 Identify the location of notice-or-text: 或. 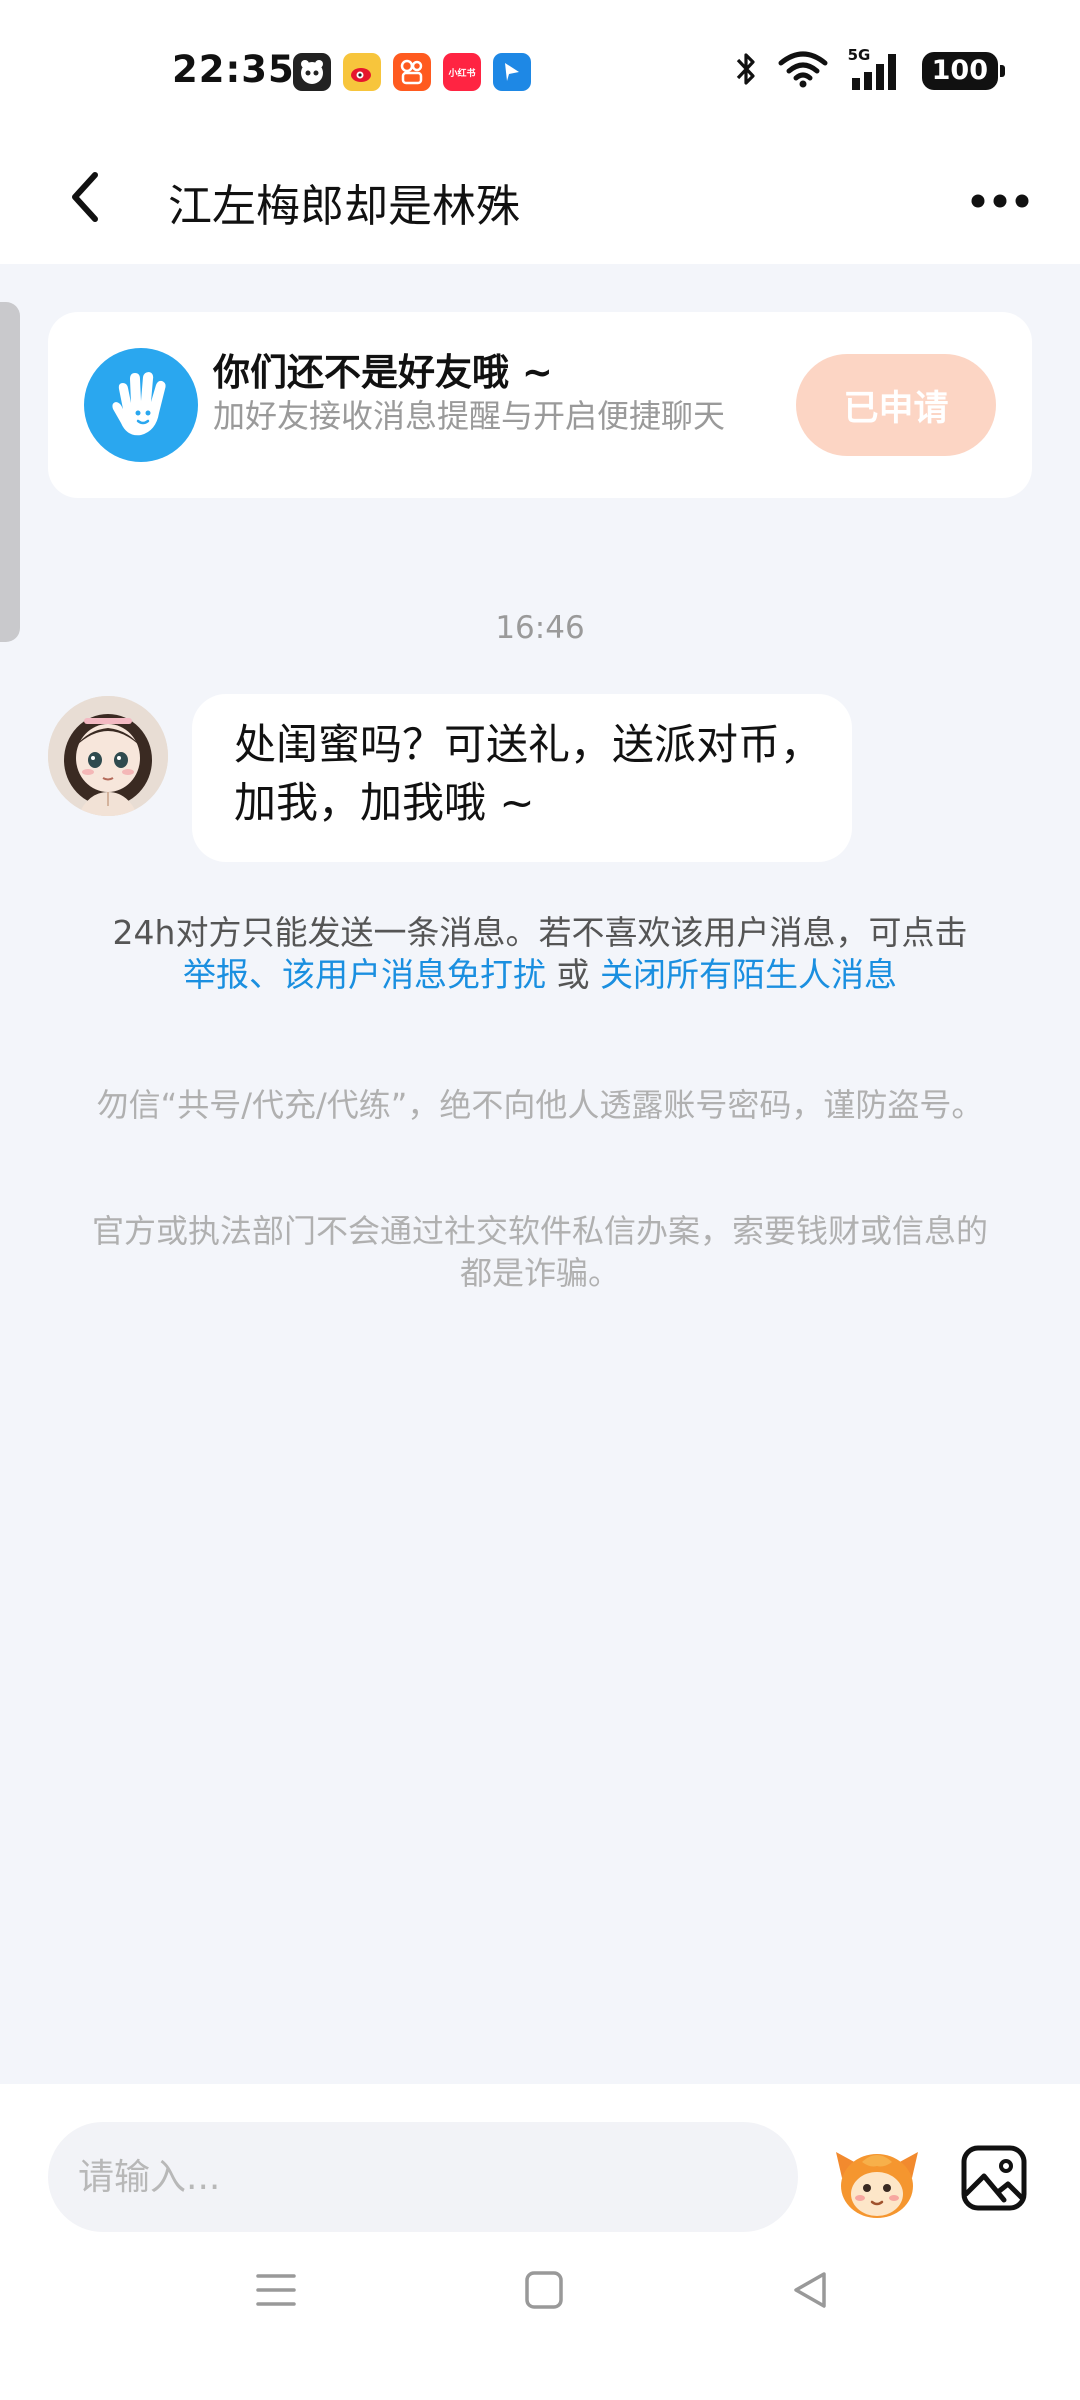
(573, 974).